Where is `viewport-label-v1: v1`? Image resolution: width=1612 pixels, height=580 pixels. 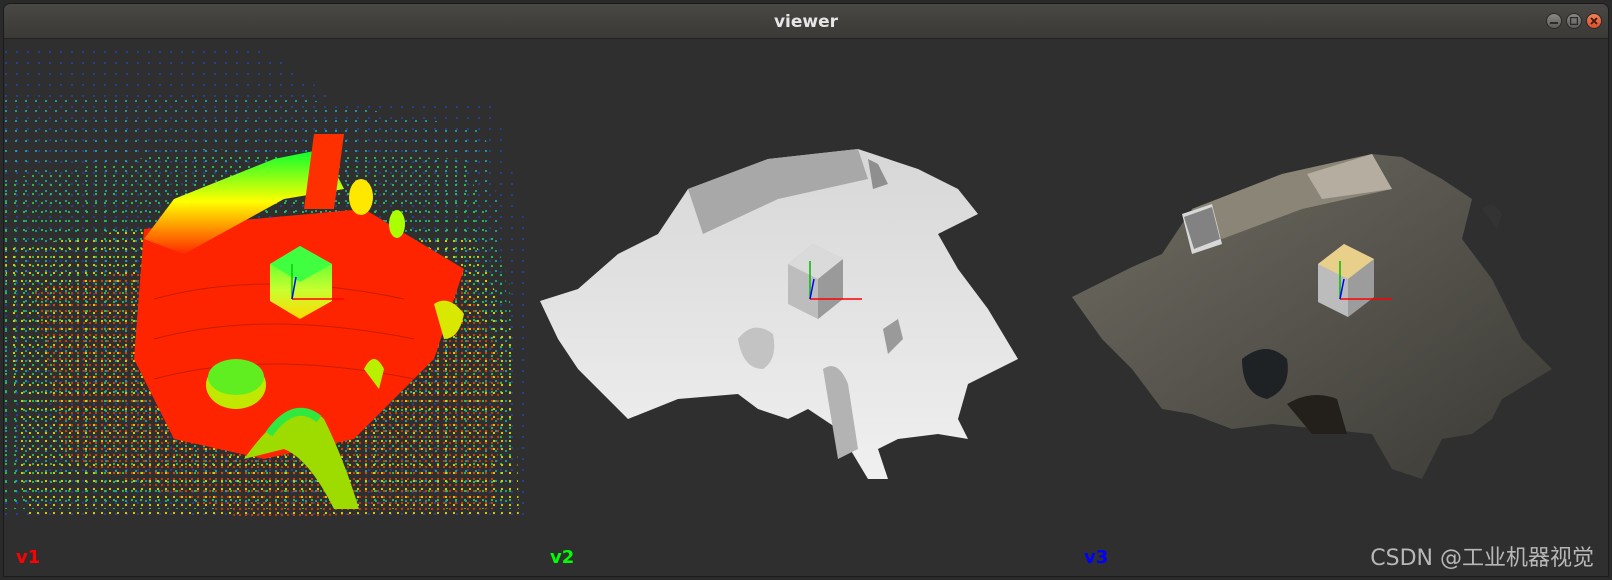 viewport-label-v1: v1 is located at coordinates (28, 557).